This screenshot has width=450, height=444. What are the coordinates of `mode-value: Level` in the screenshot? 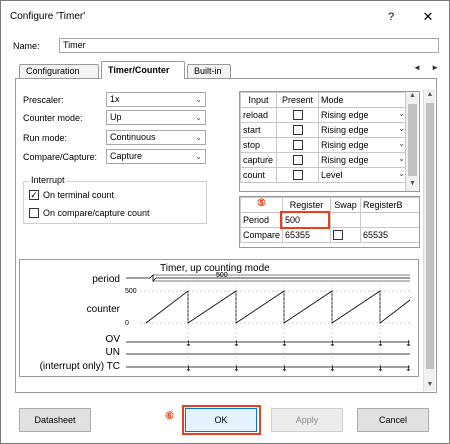 It's located at (332, 175).